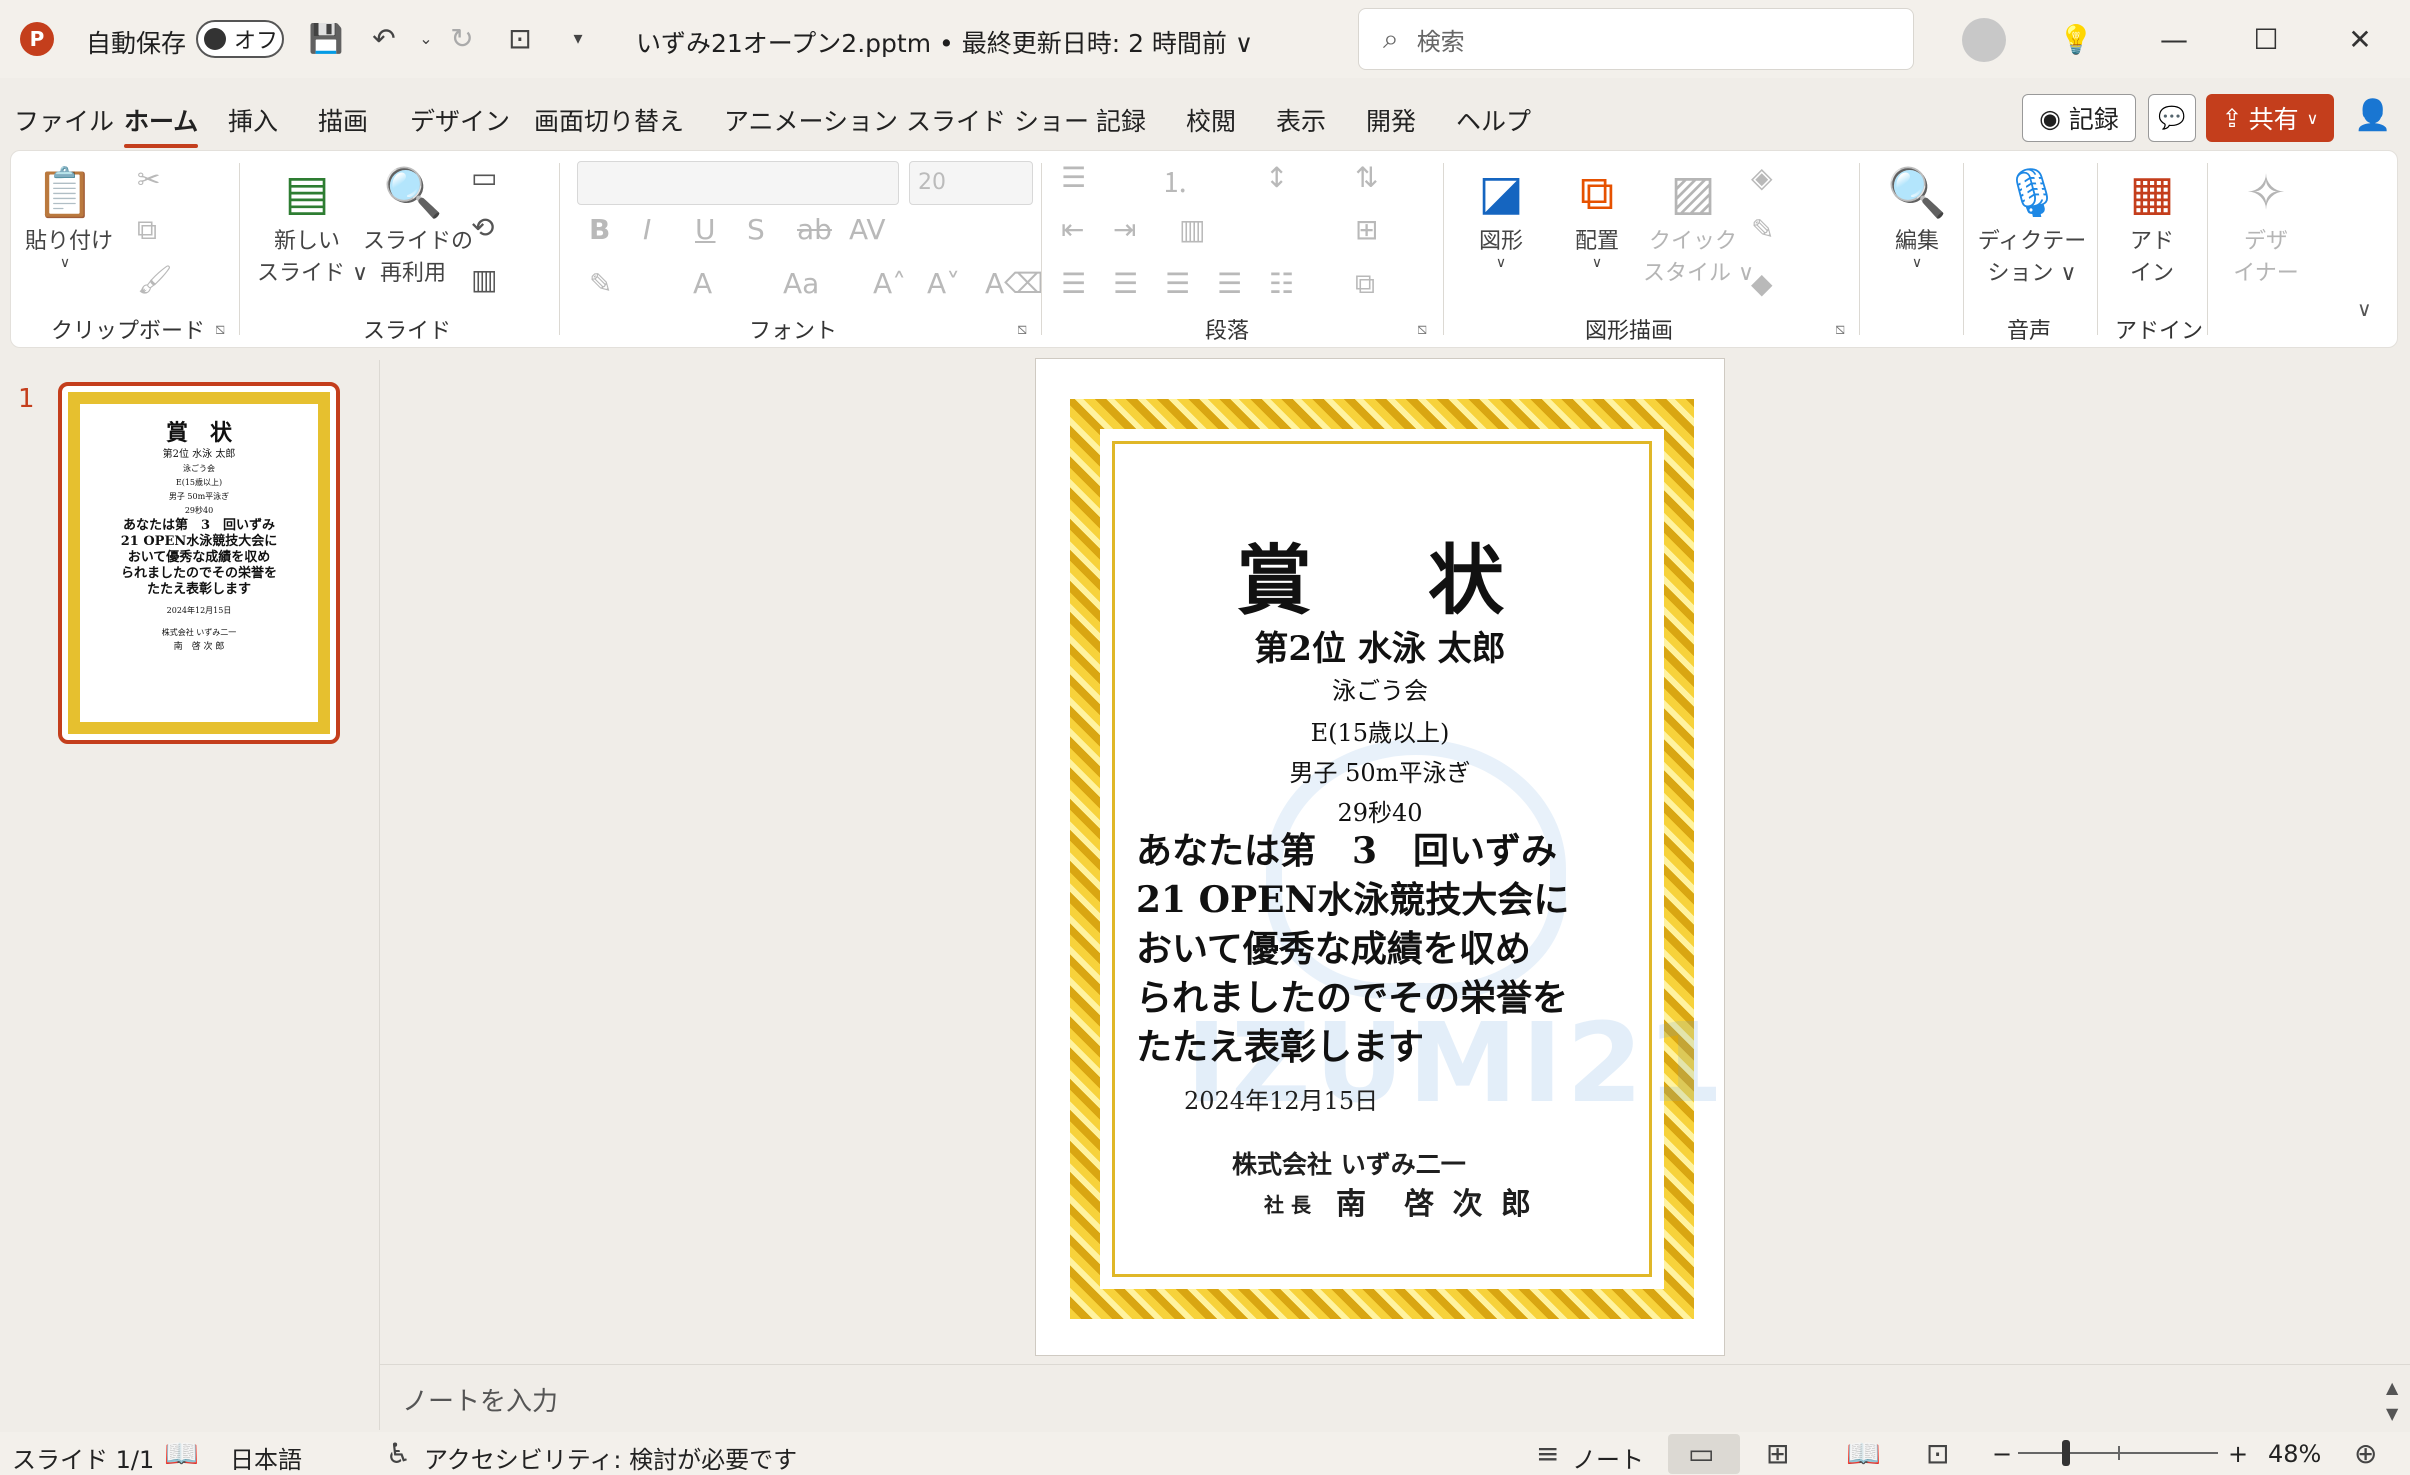 This screenshot has height=1475, width=2410. I want to click on shape-outline-icon: ✎, so click(1762, 229).